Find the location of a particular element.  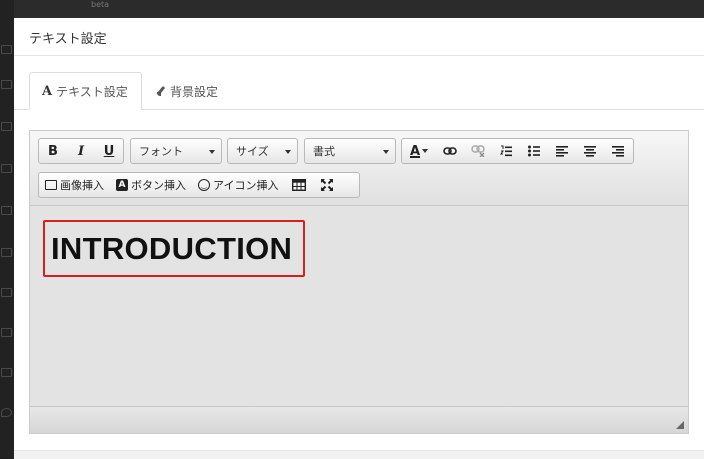

align-right-icon is located at coordinates (618, 151).